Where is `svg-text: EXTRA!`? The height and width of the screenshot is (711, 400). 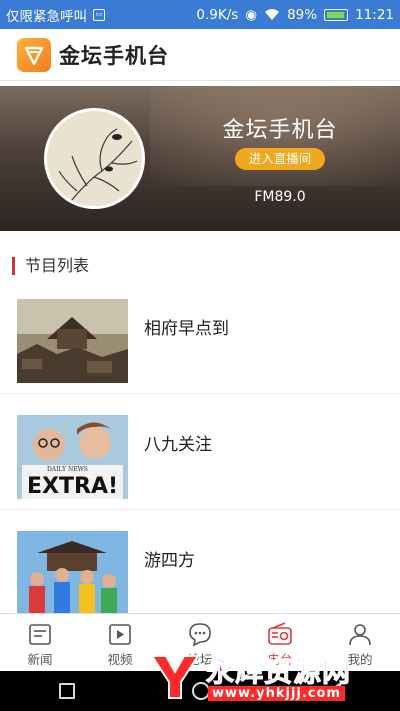 svg-text: EXTRA! is located at coordinates (72, 486).